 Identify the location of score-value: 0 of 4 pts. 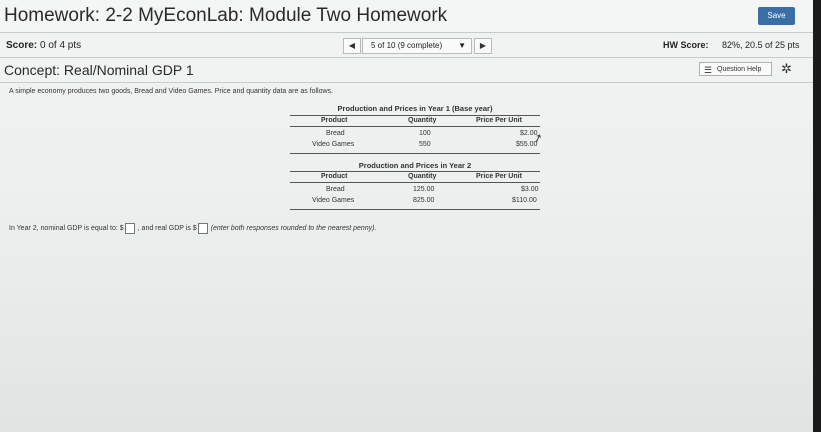
(61, 45).